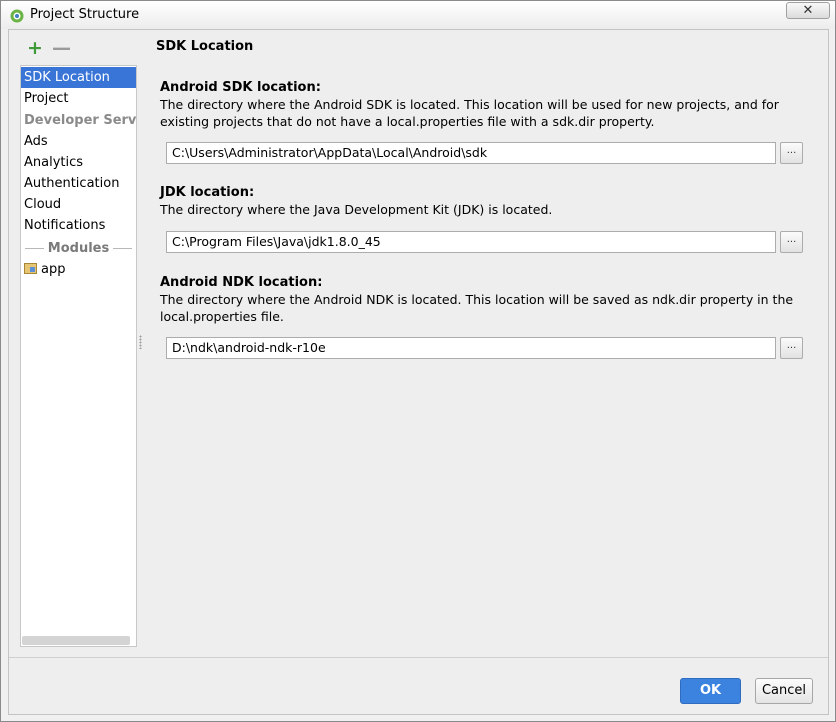 The width and height of the screenshot is (836, 722). I want to click on jdk-location-label: JDK location:, so click(207, 192).